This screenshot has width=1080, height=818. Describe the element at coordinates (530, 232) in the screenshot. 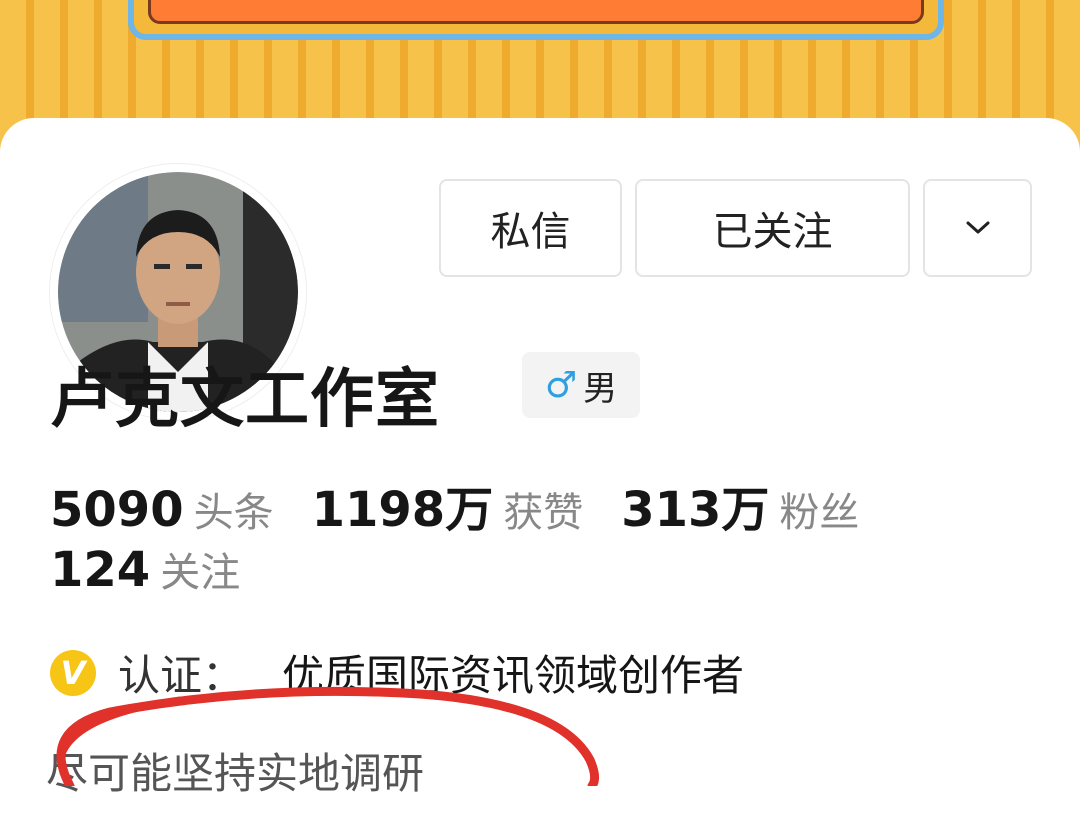

I see `message-button-label: 私信` at that location.